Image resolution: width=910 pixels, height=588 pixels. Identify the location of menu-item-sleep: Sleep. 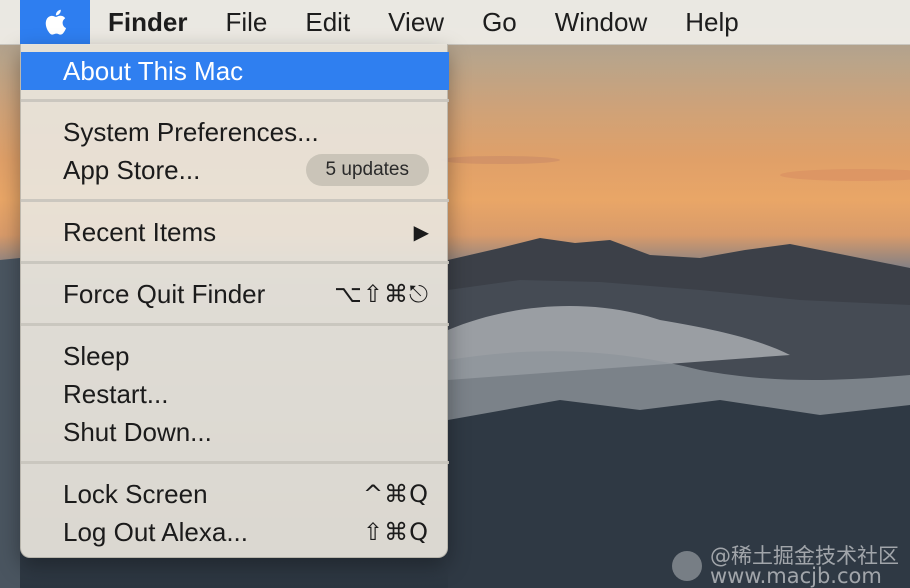
(235, 356).